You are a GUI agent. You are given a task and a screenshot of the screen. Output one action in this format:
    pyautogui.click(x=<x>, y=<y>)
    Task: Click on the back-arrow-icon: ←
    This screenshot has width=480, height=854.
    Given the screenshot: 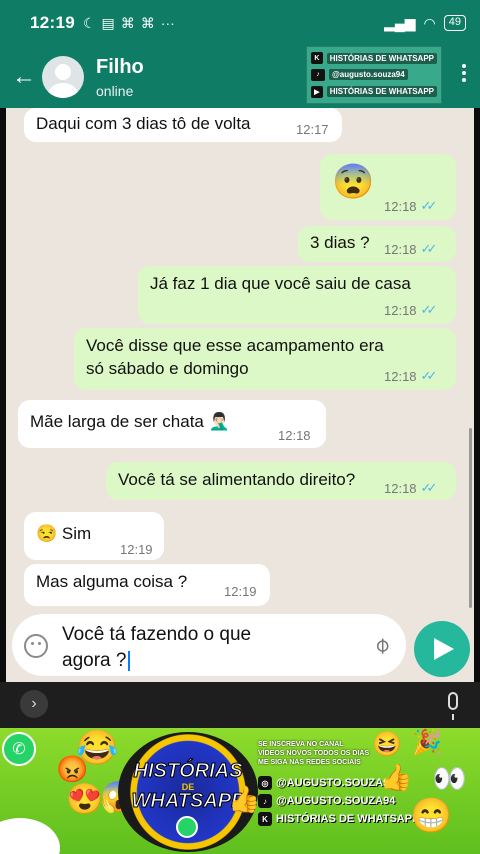 What is the action you would take?
    pyautogui.click(x=24, y=77)
    